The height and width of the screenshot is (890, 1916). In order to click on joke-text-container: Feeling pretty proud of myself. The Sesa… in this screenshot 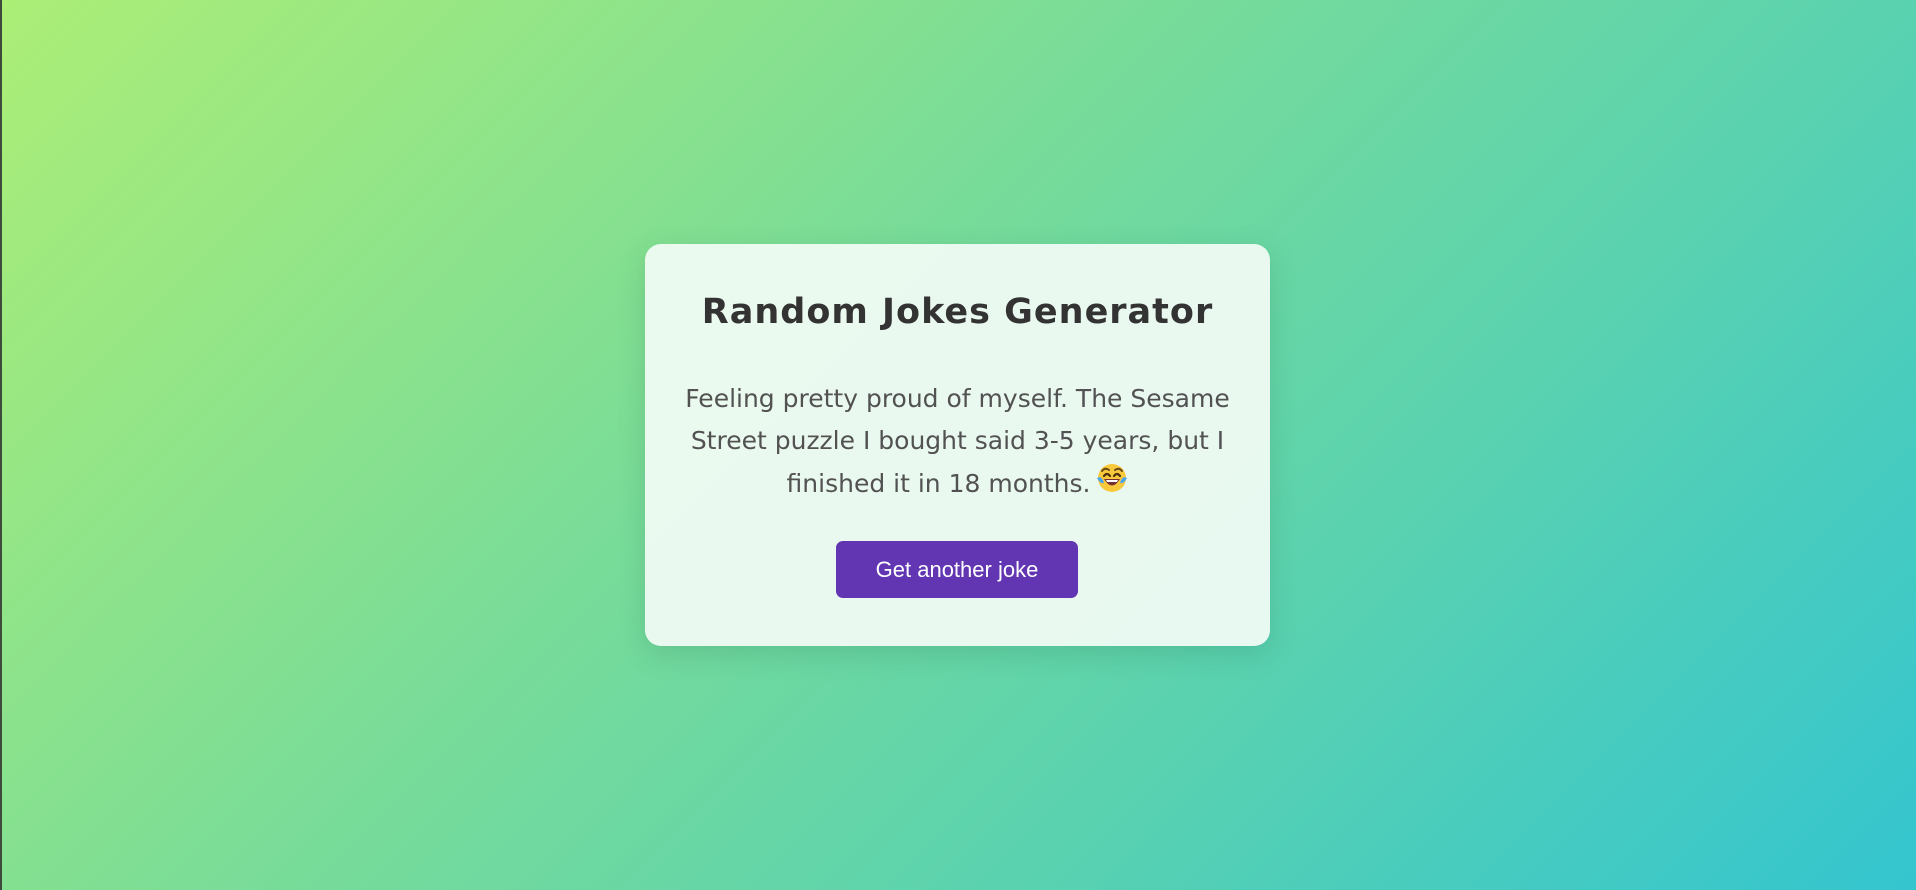, I will do `click(957, 441)`.